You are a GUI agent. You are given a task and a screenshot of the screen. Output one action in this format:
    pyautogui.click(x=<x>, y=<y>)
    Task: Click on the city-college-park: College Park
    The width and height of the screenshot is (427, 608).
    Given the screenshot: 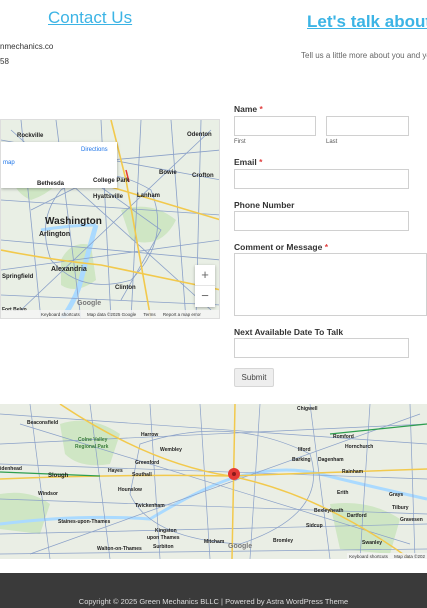 What is the action you would take?
    pyautogui.click(x=111, y=181)
    